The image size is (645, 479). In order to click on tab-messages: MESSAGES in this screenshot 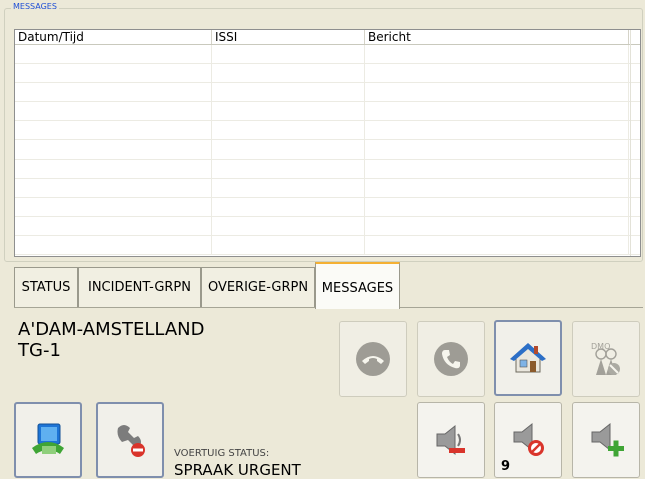, I will do `click(357, 285)`.